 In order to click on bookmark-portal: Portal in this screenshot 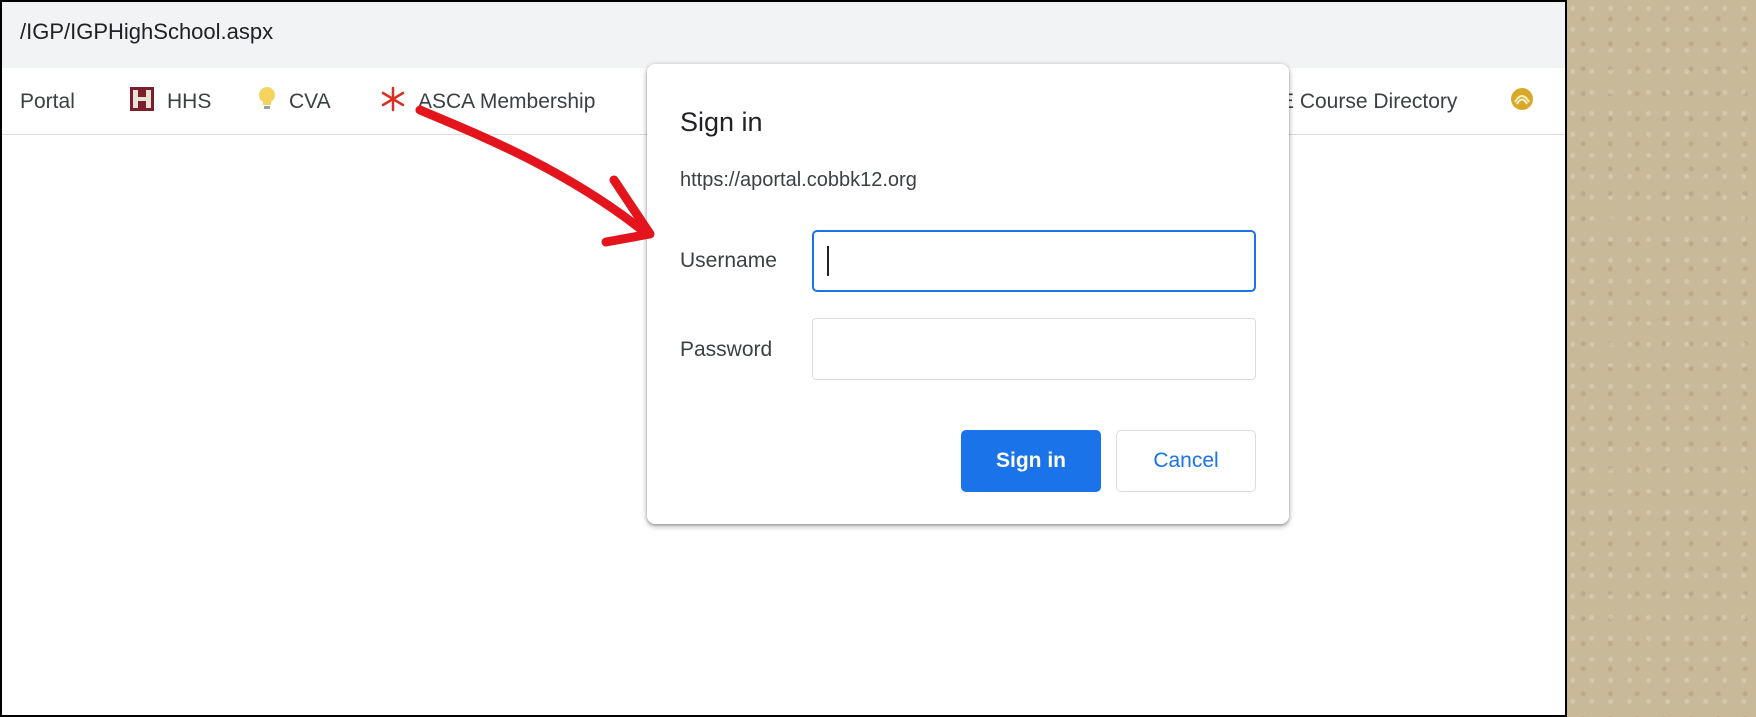, I will do `click(47, 102)`.